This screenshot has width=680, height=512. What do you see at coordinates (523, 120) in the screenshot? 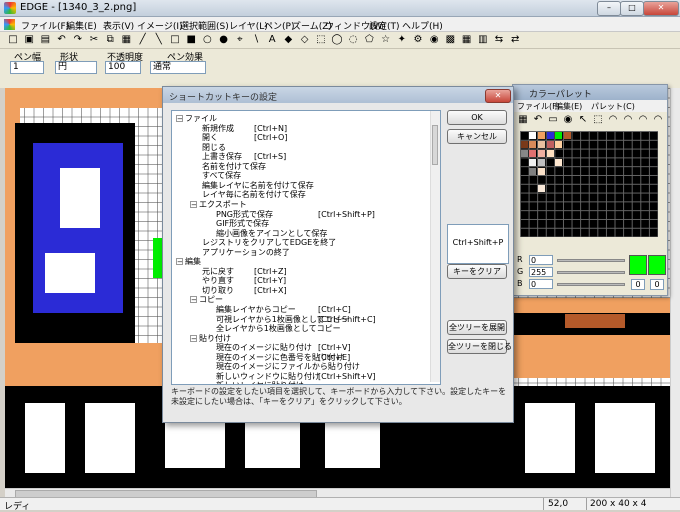
I see `palette-tool-icon: ▦` at bounding box center [523, 120].